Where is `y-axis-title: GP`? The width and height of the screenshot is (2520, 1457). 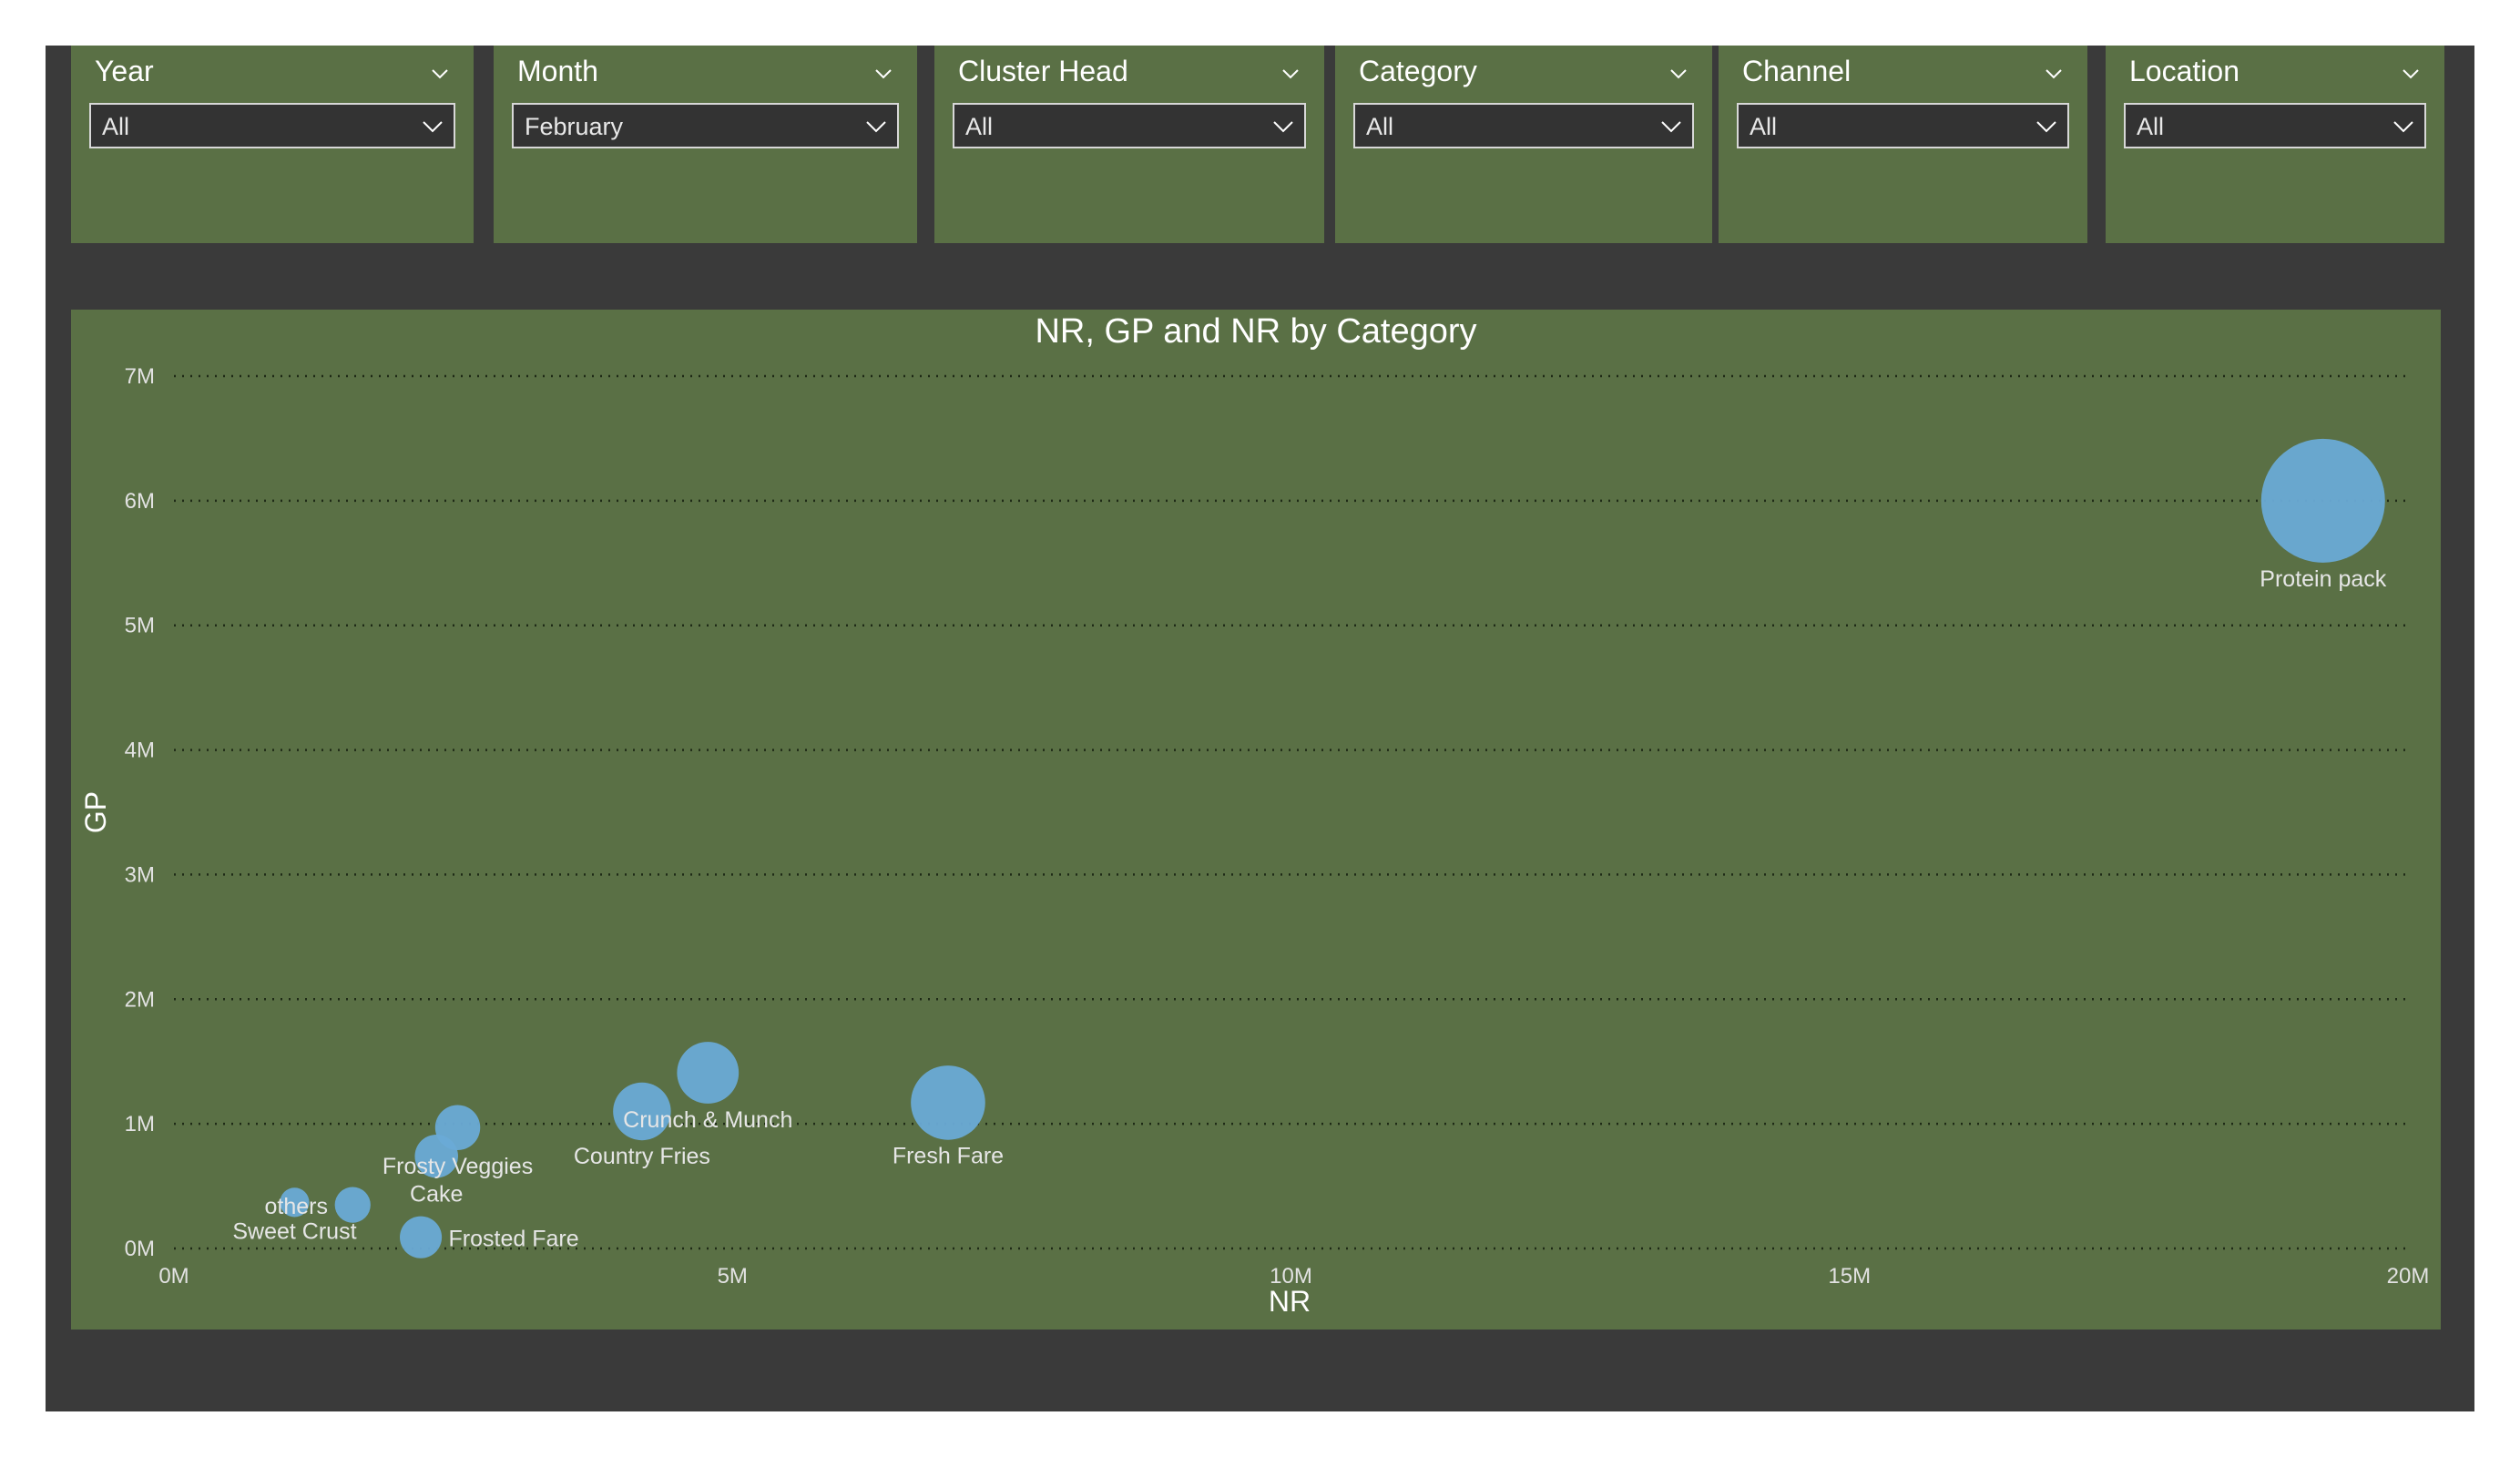 y-axis-title: GP is located at coordinates (95, 812).